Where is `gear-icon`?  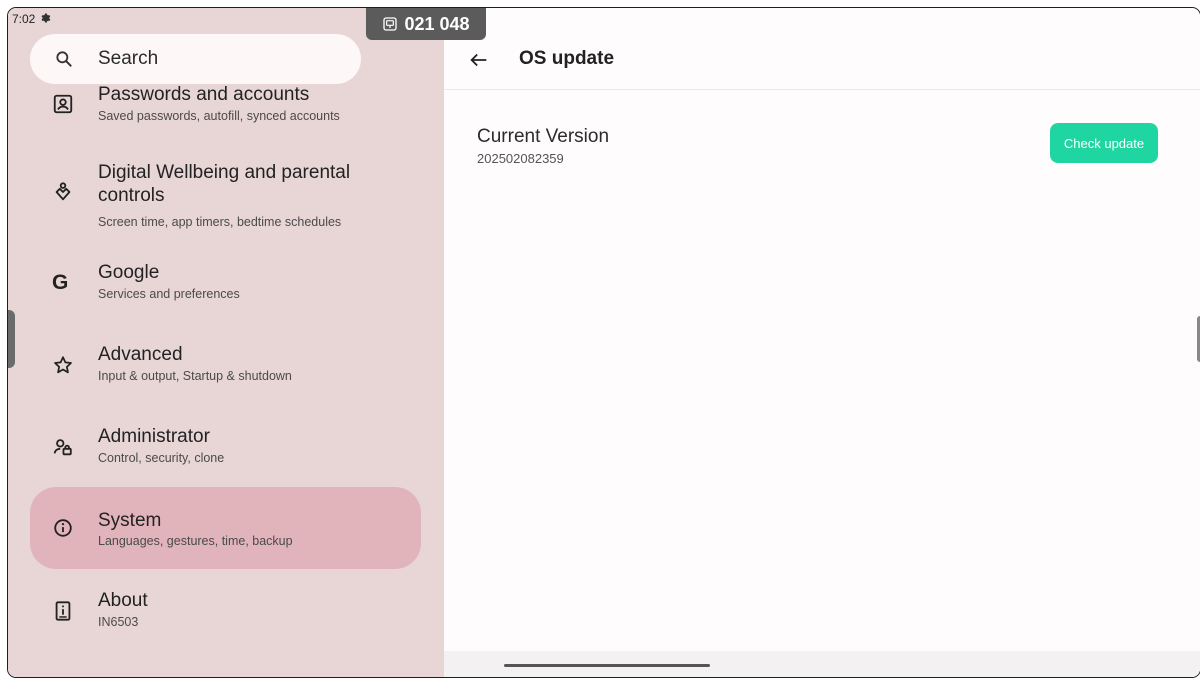 gear-icon is located at coordinates (45, 18).